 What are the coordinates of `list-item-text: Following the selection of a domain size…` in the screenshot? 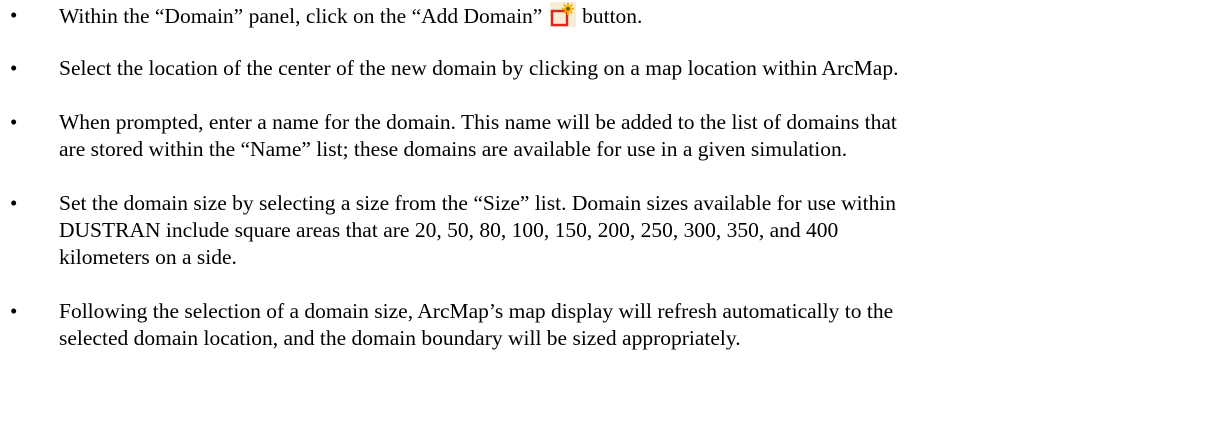 It's located at (634, 325).